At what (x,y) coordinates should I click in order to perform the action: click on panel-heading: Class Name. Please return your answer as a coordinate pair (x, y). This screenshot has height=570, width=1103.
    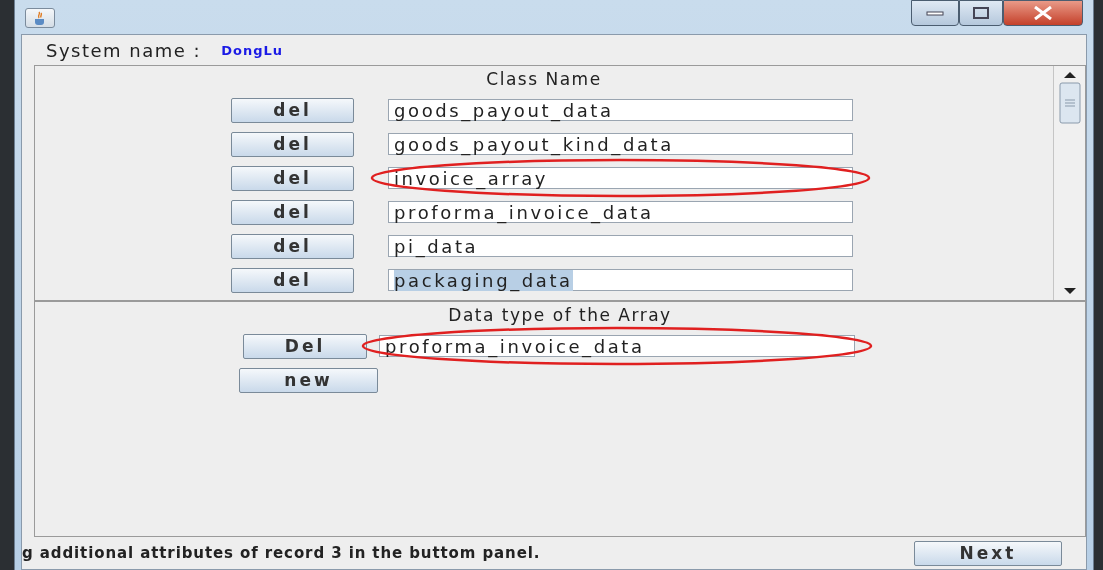
    Looking at the image, I should click on (544, 79).